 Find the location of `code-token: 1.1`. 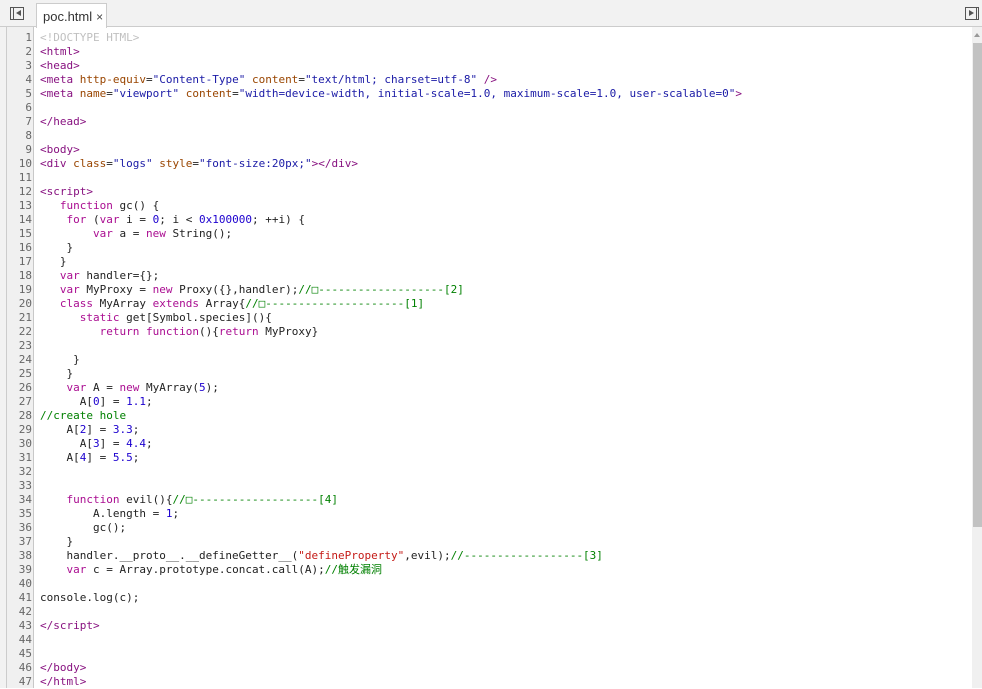

code-token: 1.1 is located at coordinates (136, 401).